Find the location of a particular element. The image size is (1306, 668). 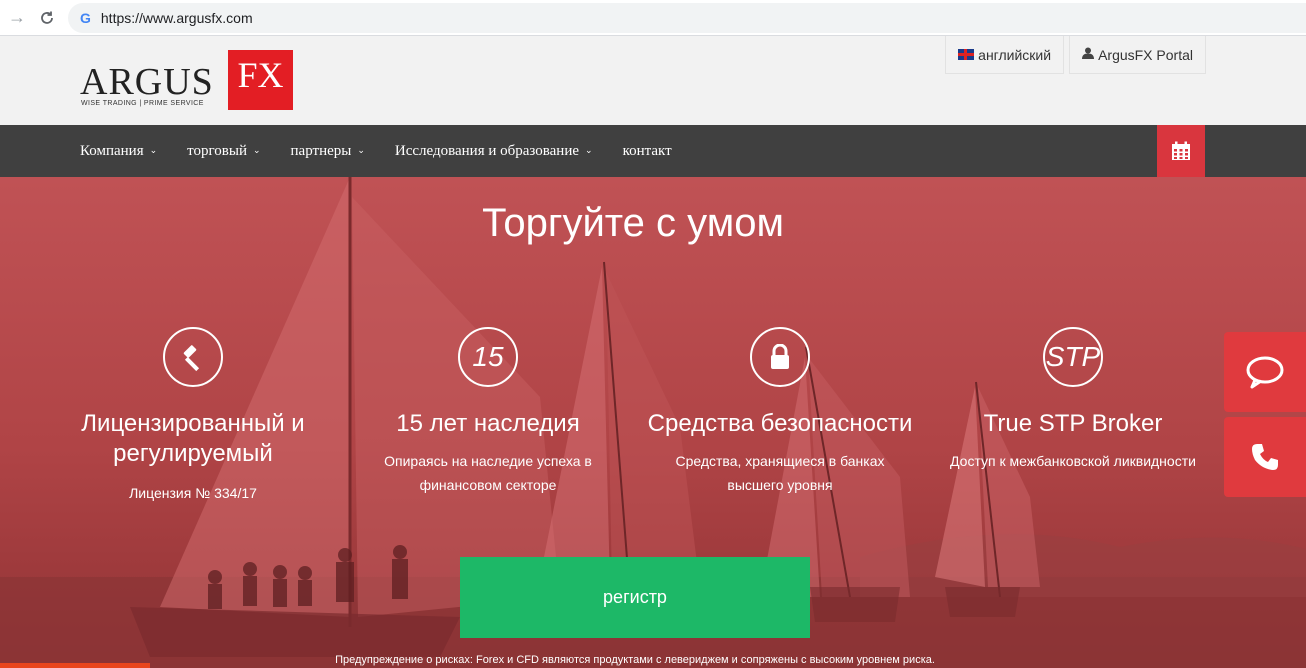

nav-item-label: Компания is located at coordinates (112, 150).